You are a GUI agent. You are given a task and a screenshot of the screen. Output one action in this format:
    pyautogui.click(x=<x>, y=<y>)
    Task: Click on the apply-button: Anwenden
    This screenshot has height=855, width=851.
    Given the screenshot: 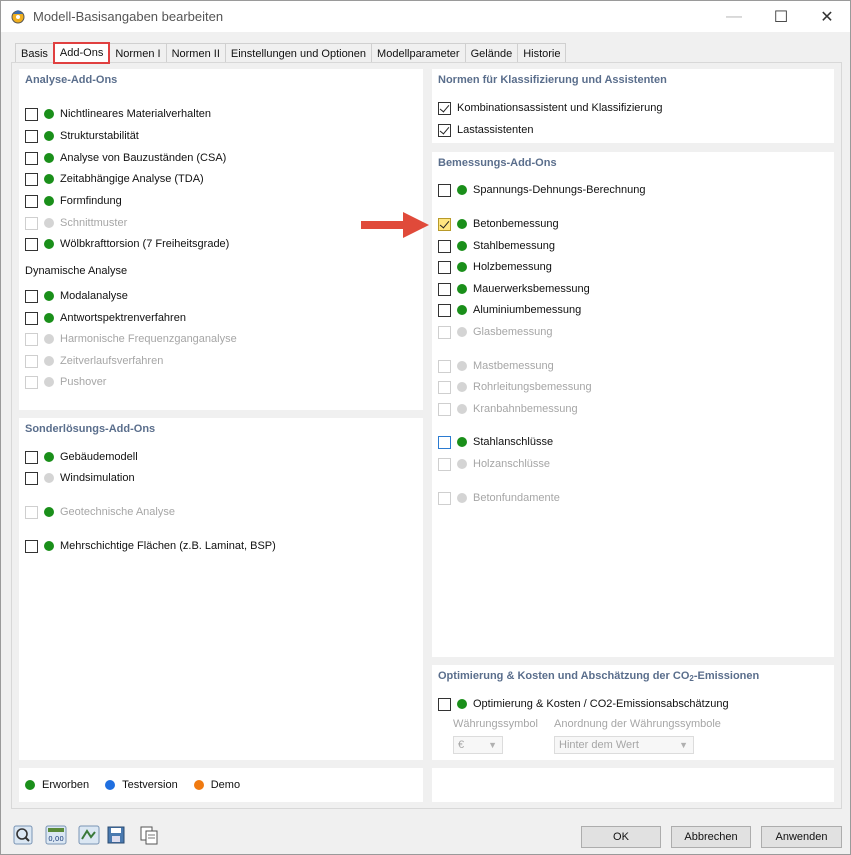 What is the action you would take?
    pyautogui.click(x=801, y=837)
    